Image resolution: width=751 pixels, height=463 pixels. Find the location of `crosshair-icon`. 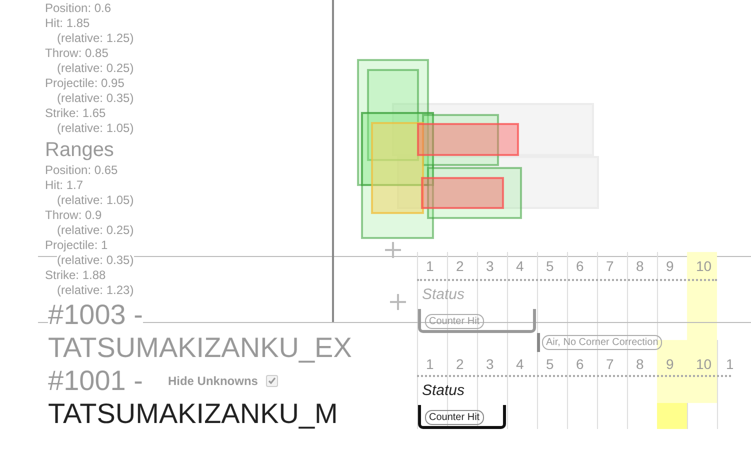

crosshair-icon is located at coordinates (398, 302).